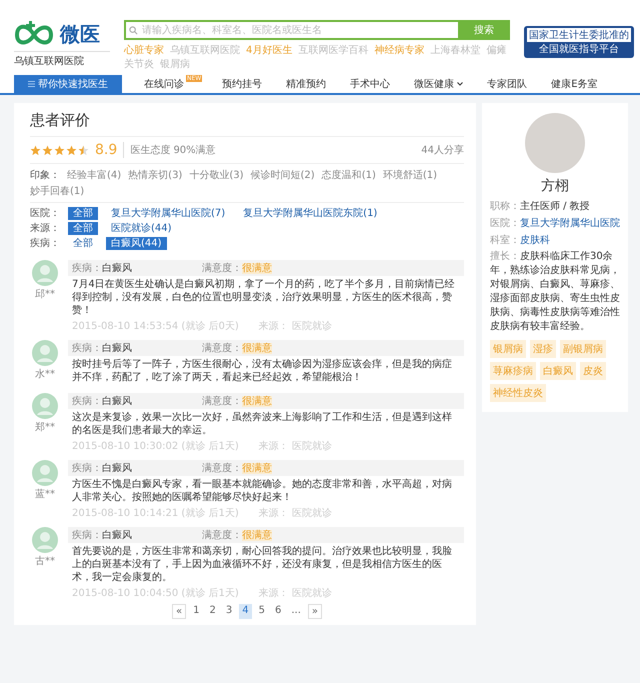 The image size is (640, 683). Describe the element at coordinates (574, 84) in the screenshot. I see `nav-tab: 健康E务室` at that location.